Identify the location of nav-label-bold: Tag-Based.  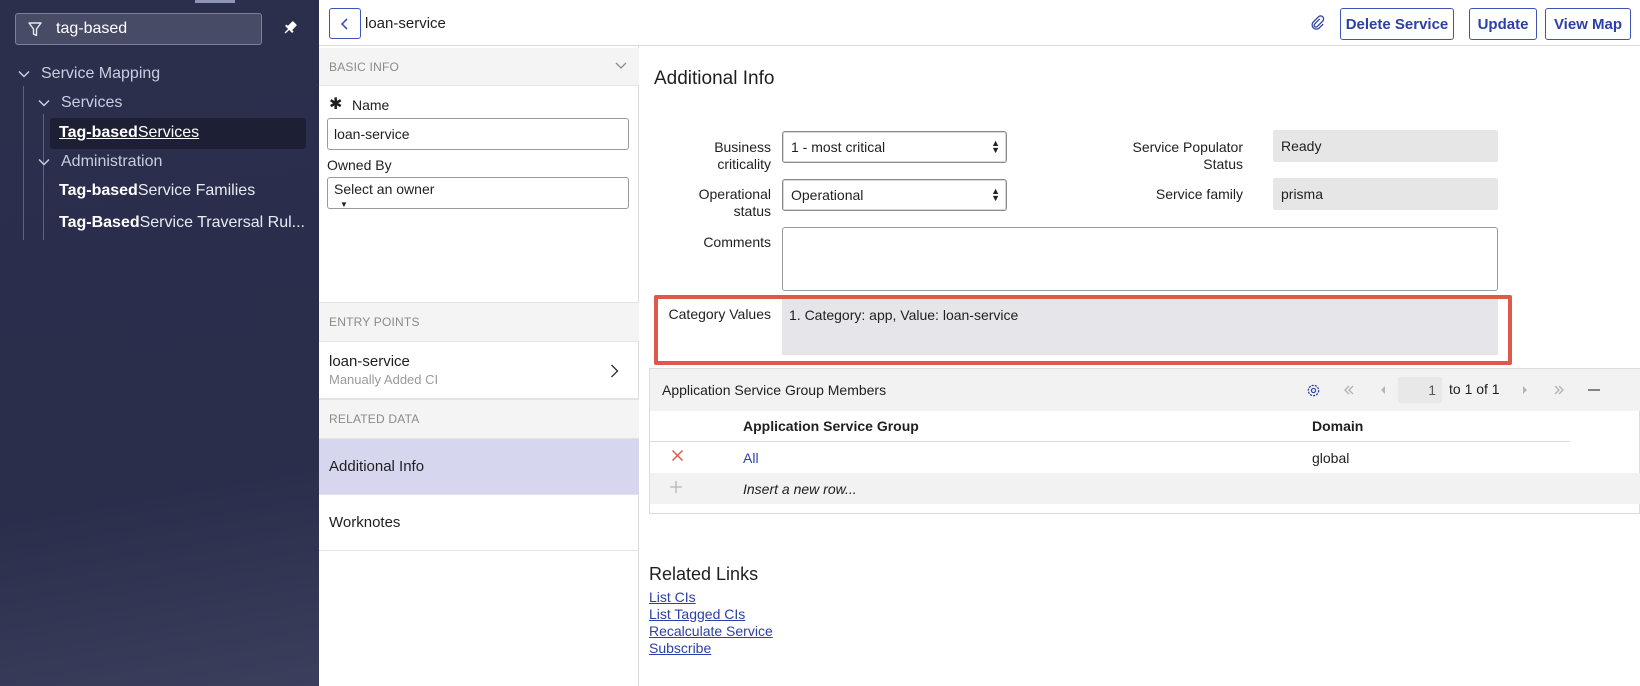
(99, 222).